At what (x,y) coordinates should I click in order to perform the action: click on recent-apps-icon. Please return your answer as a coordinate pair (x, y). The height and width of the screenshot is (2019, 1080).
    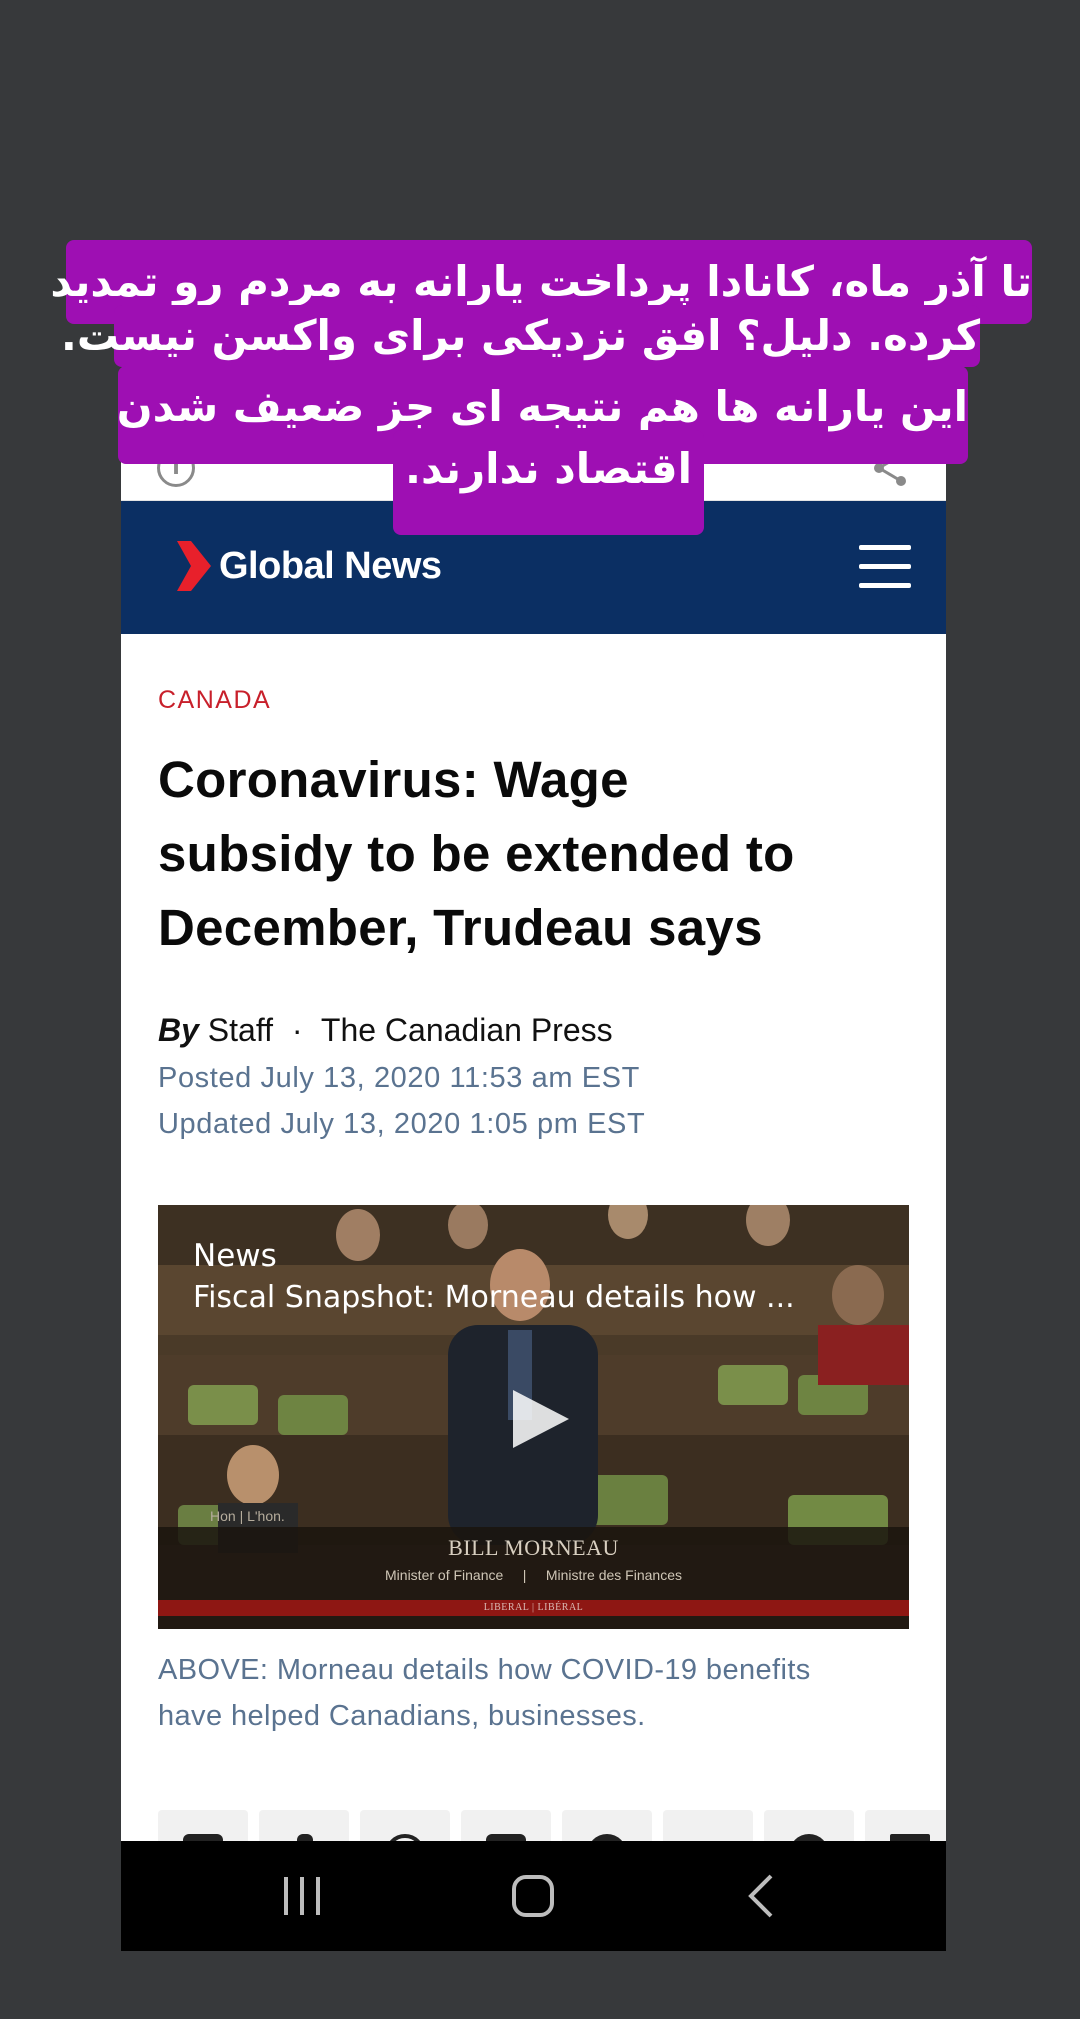
    Looking at the image, I should click on (302, 1896).